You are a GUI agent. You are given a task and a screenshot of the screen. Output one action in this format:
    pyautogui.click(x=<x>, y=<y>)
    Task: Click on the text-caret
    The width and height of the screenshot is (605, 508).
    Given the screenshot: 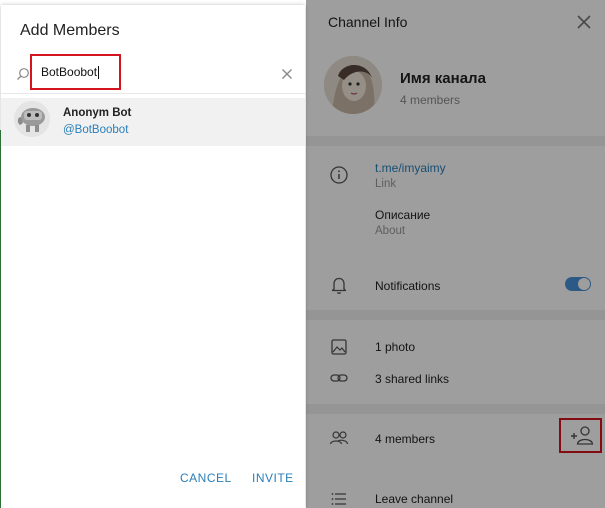 What is the action you would take?
    pyautogui.click(x=99, y=73)
    